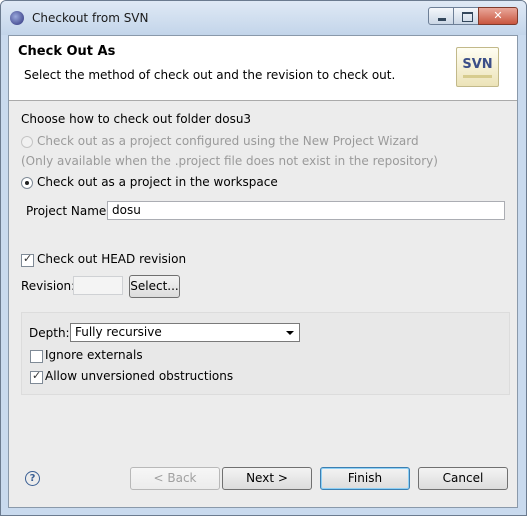 This screenshot has width=527, height=516. I want to click on svn-logo: SVN, so click(477, 67).